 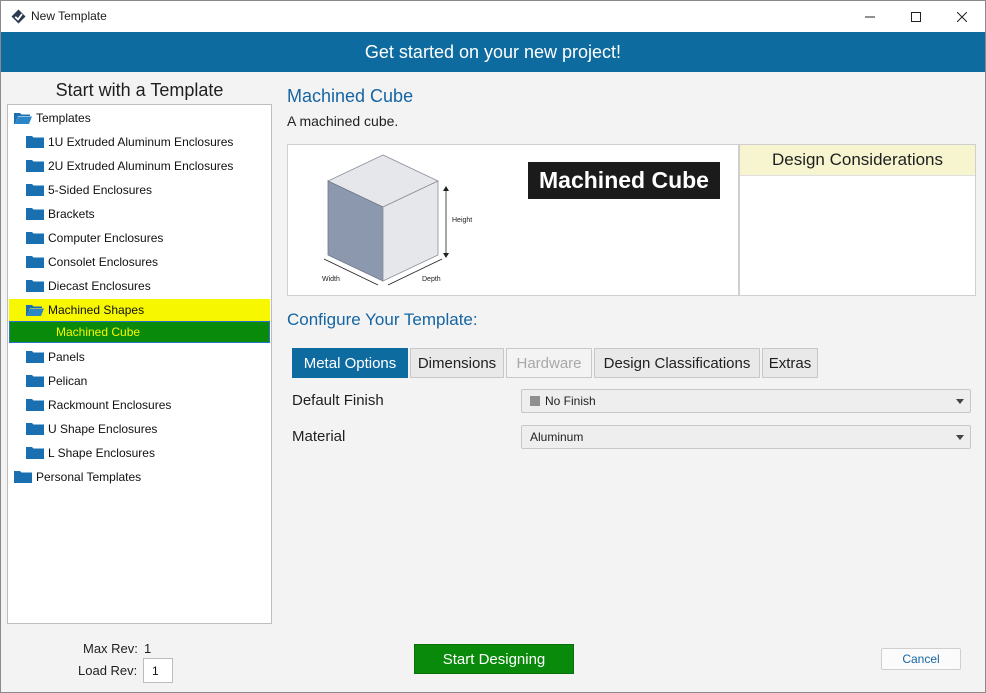 I want to click on finish-swatch, so click(x=535, y=401).